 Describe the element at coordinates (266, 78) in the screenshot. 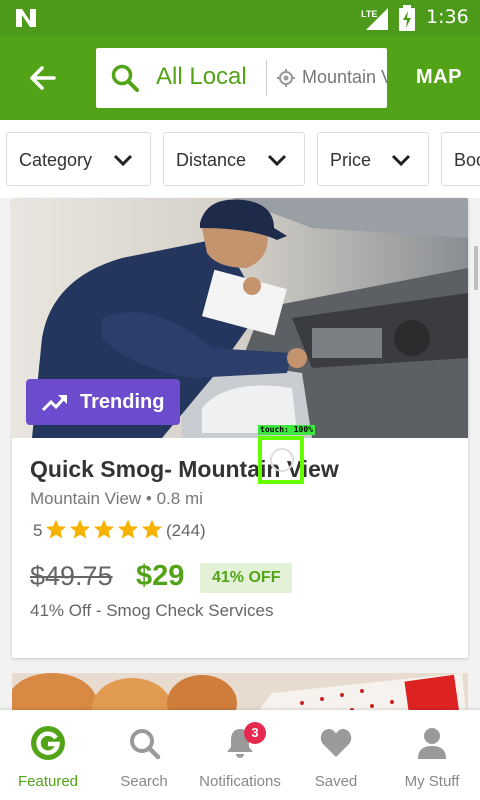

I see `search-divider` at that location.